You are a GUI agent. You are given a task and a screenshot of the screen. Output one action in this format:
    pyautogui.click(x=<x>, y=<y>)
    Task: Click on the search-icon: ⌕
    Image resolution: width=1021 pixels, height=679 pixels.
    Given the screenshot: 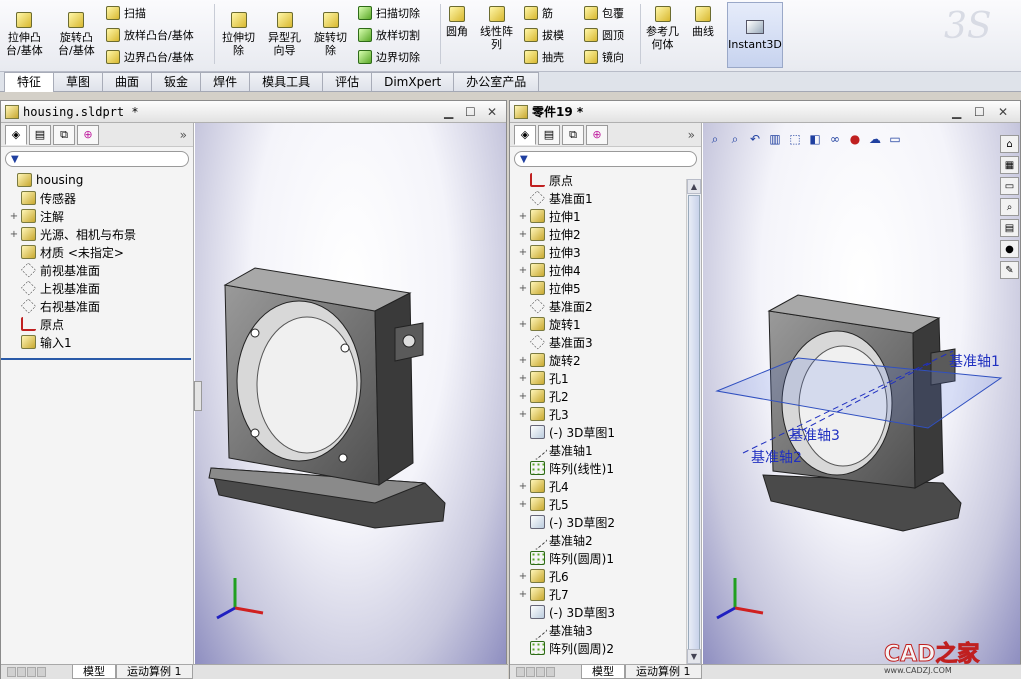 What is the action you would take?
    pyautogui.click(x=1009, y=207)
    